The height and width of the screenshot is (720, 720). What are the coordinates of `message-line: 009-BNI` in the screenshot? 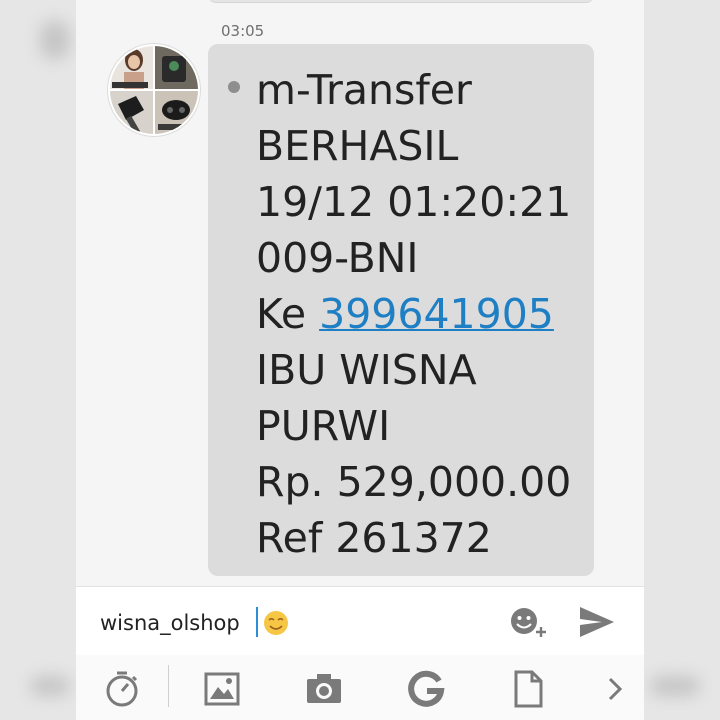 It's located at (337, 258).